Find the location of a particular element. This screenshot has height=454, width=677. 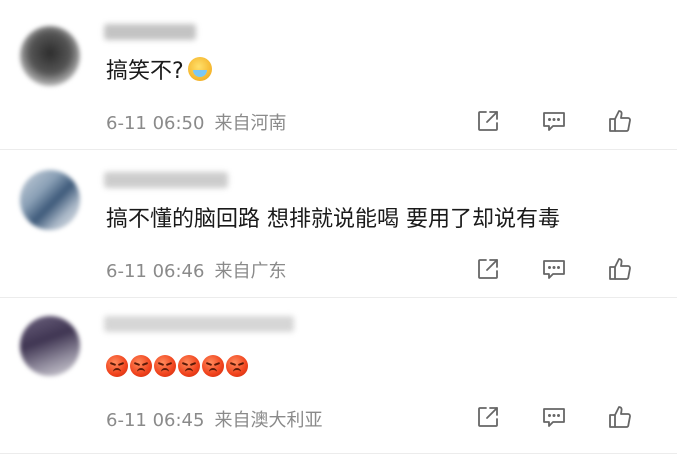

comment-meta: 6-11 06:50 来自河南 is located at coordinates (196, 122).